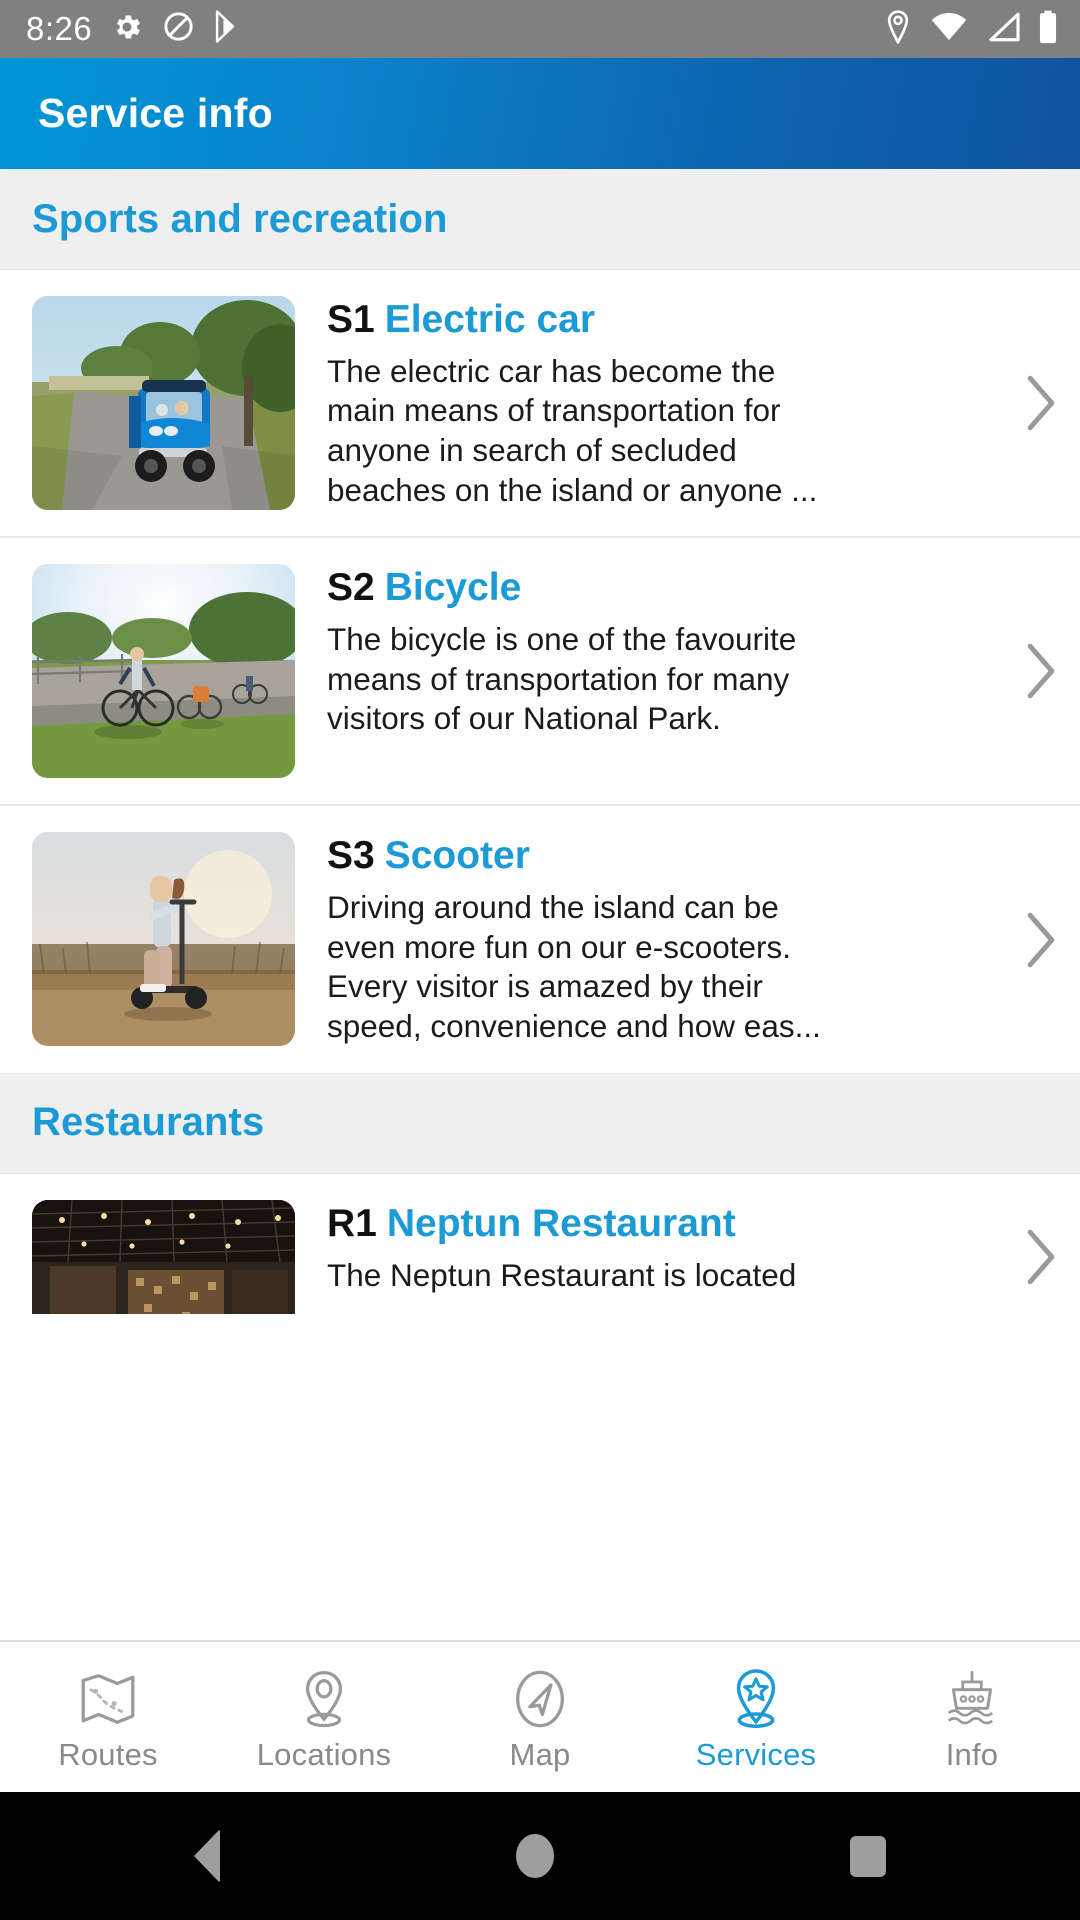  I want to click on item-name: Neptun Restaurant, so click(561, 1223).